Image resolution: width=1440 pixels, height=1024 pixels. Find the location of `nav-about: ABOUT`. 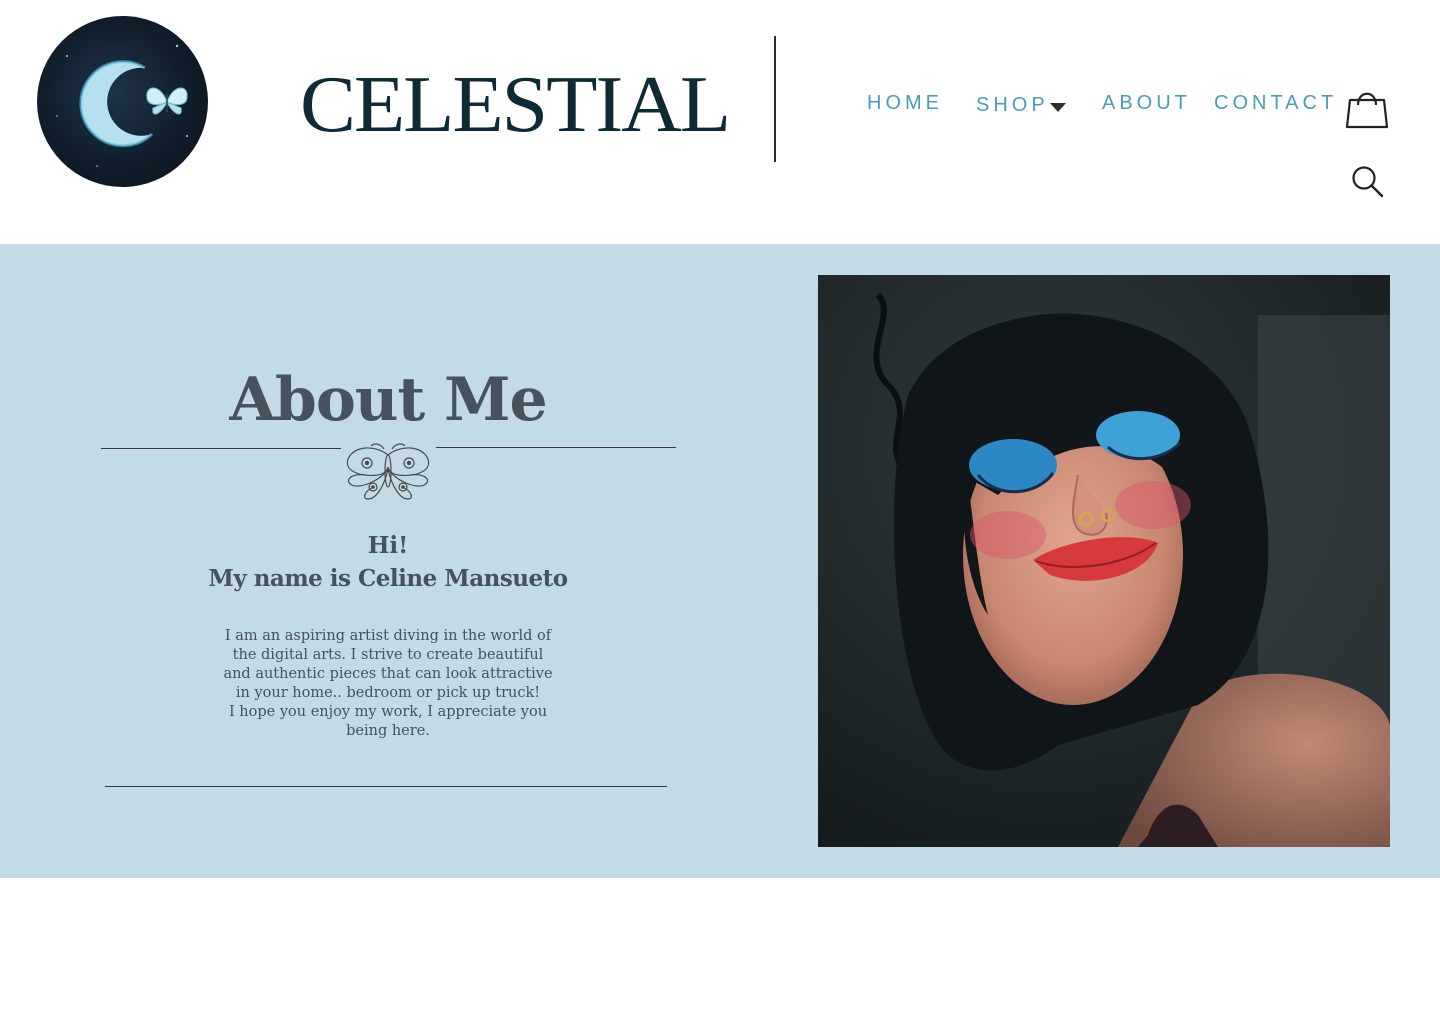

nav-about: ABOUT is located at coordinates (1146, 103).